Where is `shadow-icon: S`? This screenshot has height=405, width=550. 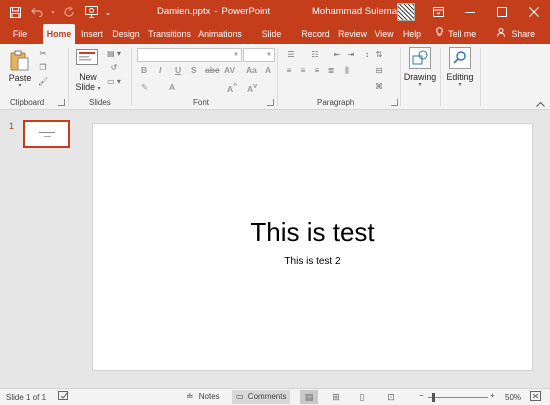 shadow-icon: S is located at coordinates (194, 70).